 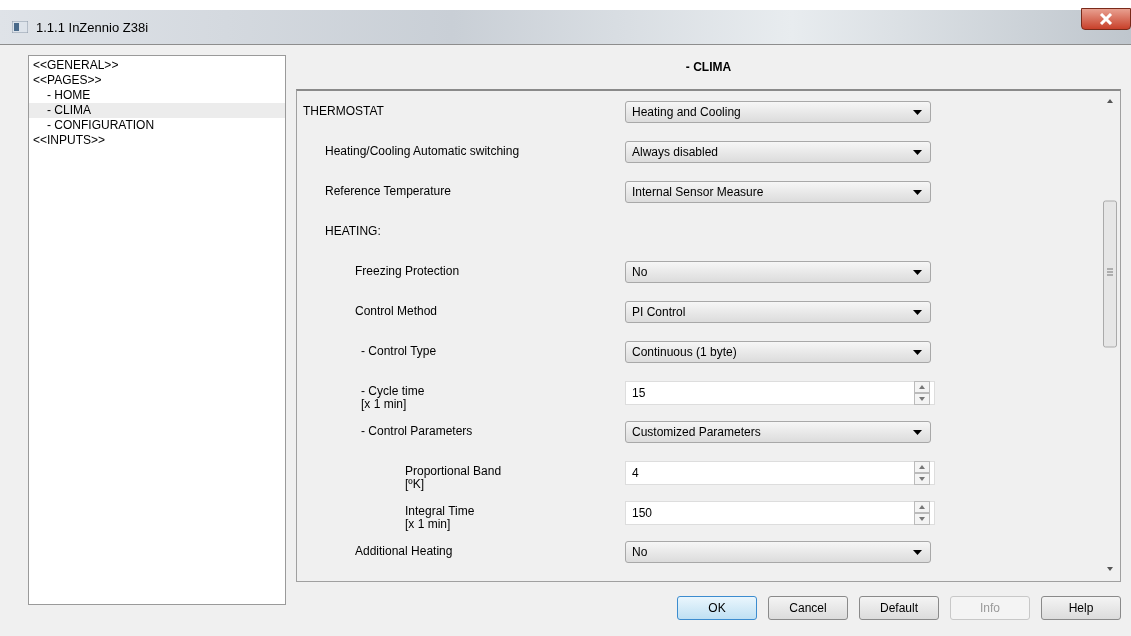 I want to click on parameter-label: - Control Type, so click(x=399, y=351).